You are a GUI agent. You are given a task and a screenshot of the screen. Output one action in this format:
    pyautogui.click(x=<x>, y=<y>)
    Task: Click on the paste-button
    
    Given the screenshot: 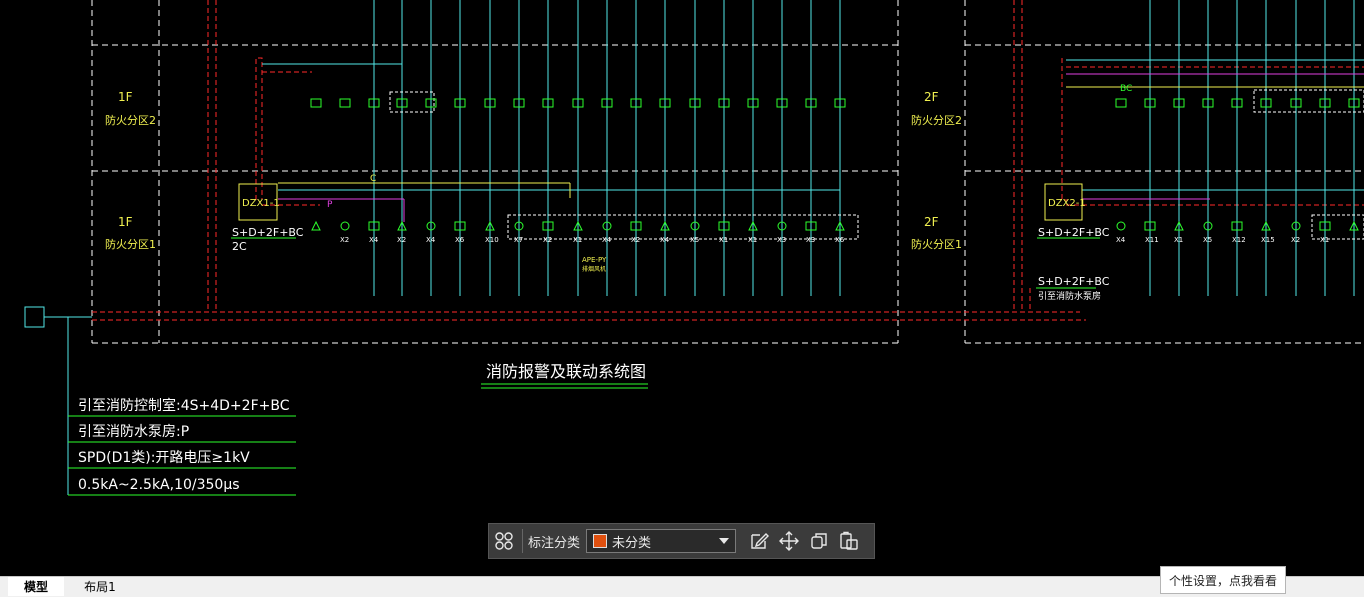 What is the action you would take?
    pyautogui.click(x=849, y=541)
    